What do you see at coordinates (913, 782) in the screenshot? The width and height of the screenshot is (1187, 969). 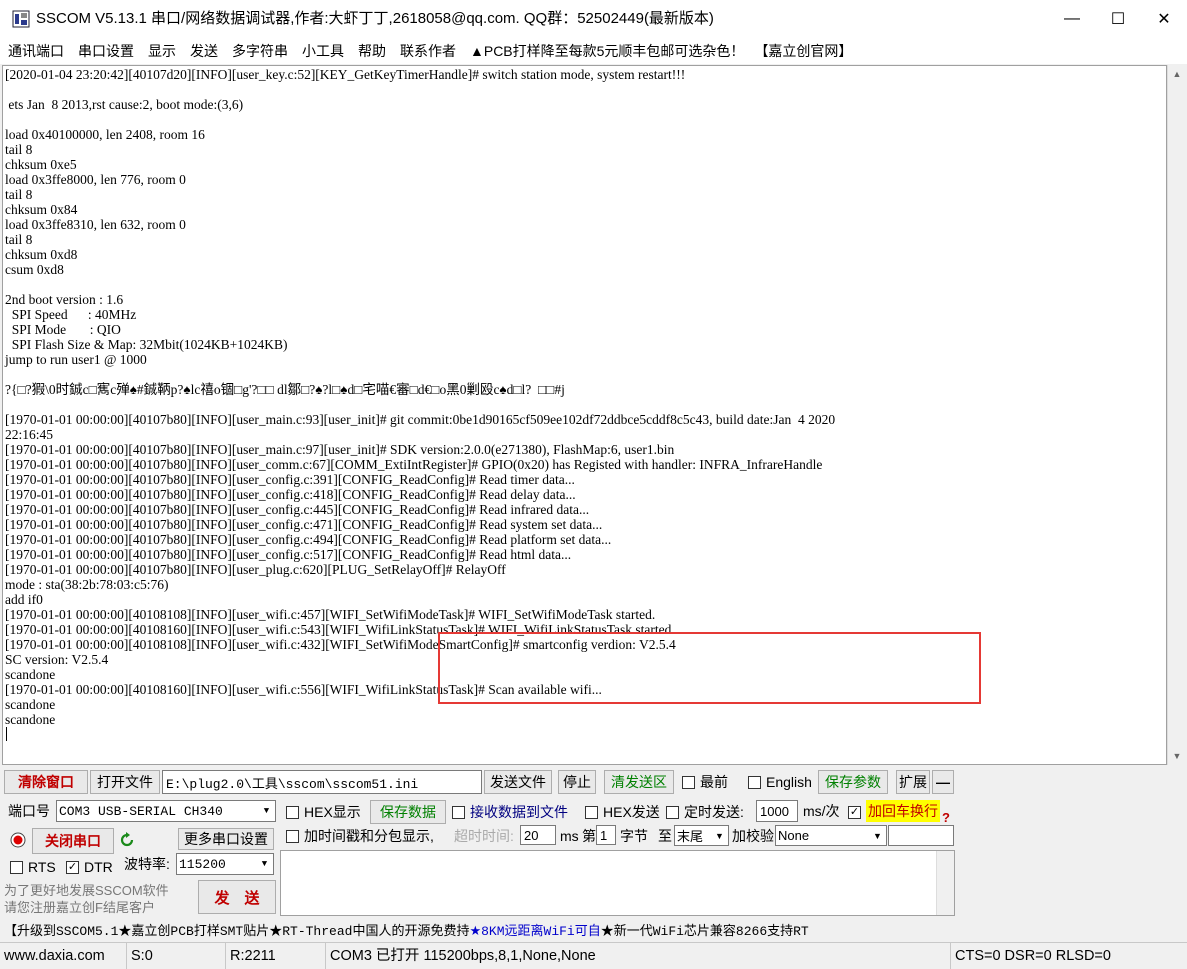 I see `expand-button: 扩展` at bounding box center [913, 782].